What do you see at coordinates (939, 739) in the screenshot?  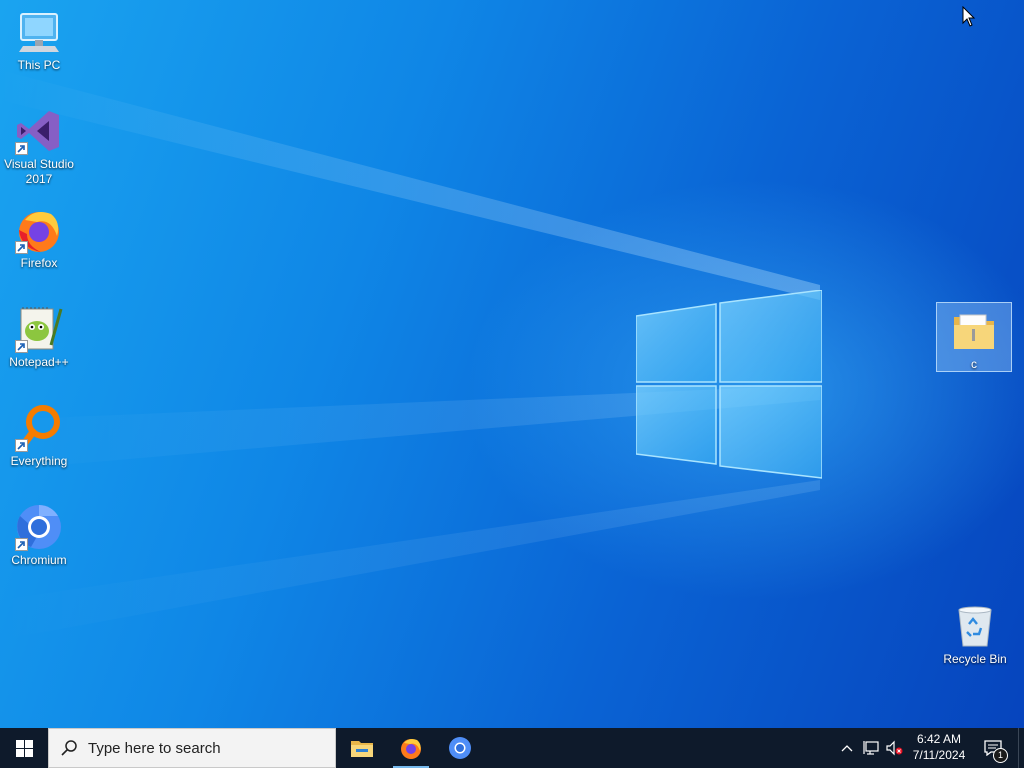 I see `clock-time: 6:42 AM` at bounding box center [939, 739].